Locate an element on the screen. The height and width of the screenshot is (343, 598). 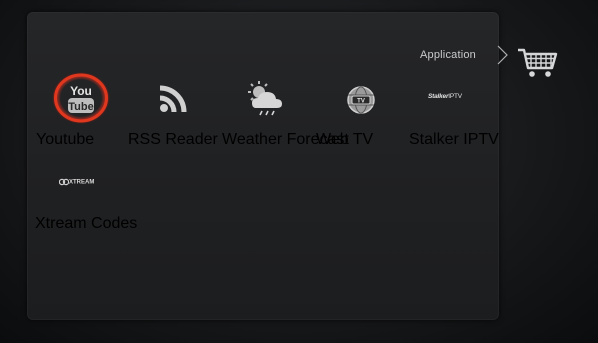
svg-text: TV is located at coordinates (361, 102).